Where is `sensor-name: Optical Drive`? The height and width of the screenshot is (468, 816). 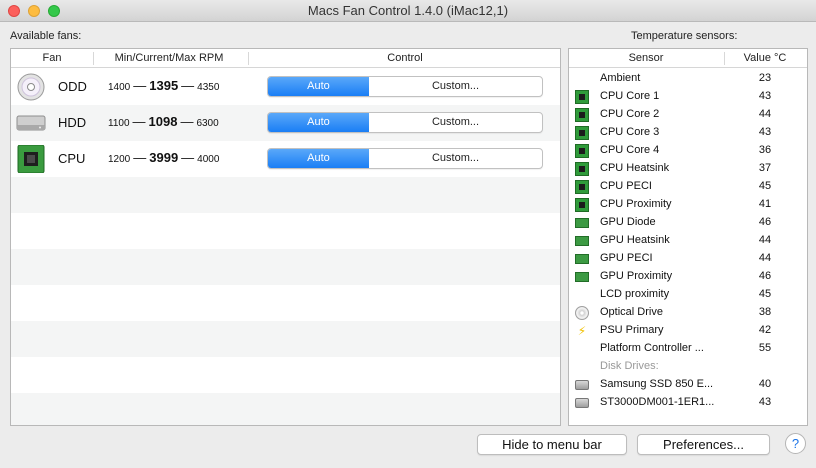 sensor-name: Optical Drive is located at coordinates (631, 312).